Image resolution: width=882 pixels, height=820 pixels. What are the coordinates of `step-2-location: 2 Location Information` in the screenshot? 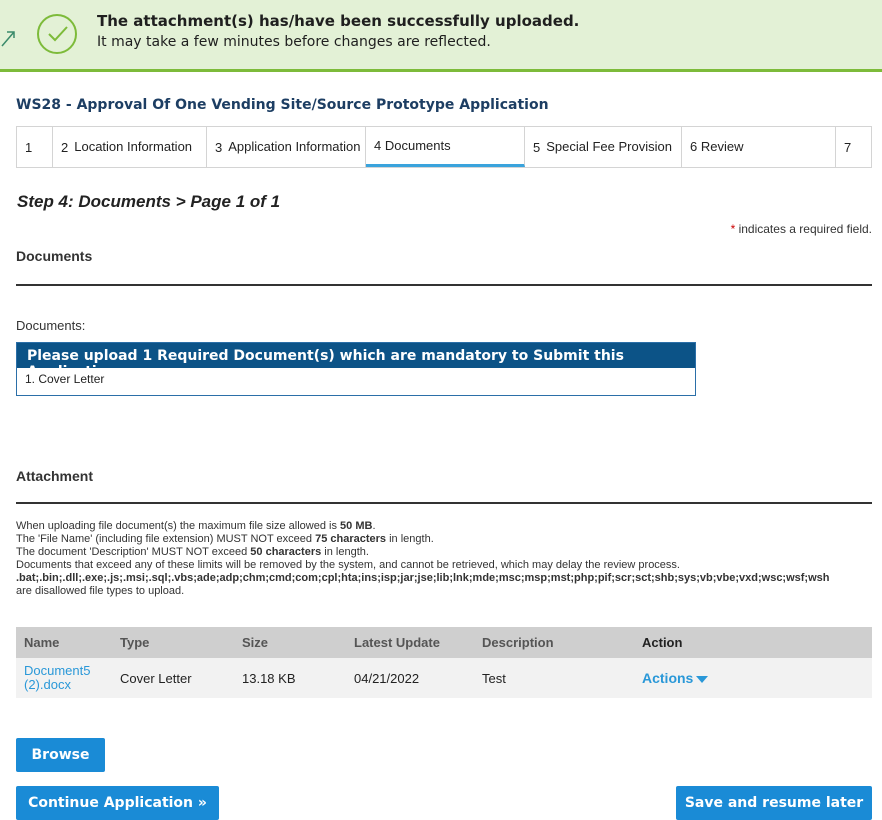 It's located at (130, 147).